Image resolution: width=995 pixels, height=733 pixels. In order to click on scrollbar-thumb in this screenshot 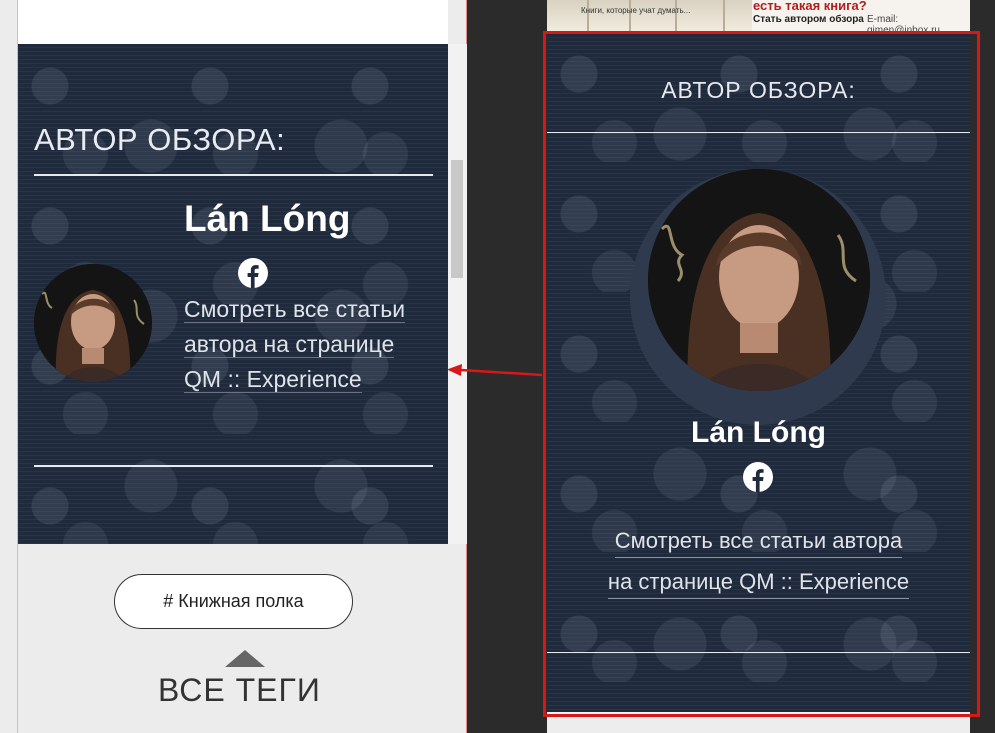, I will do `click(457, 219)`.